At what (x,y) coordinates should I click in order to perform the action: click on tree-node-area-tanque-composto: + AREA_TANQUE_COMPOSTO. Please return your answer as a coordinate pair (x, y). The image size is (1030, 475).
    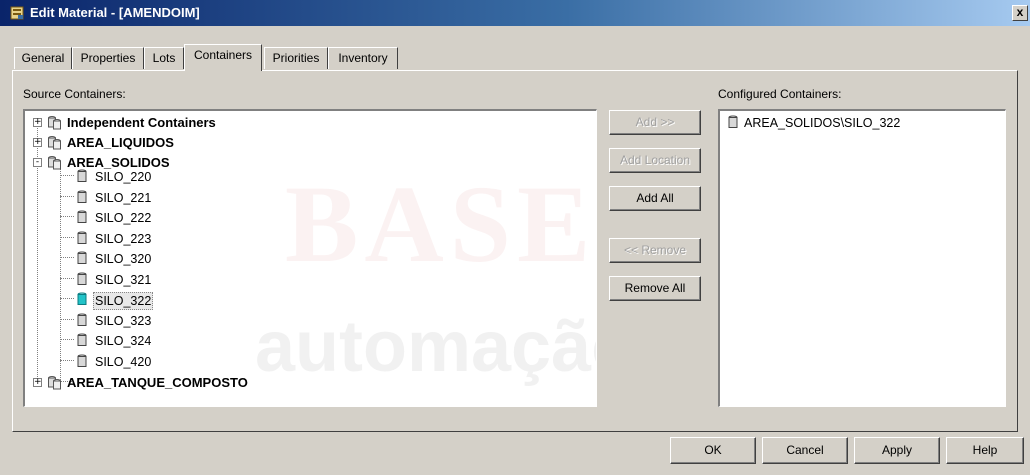
    Looking at the image, I should click on (190, 383).